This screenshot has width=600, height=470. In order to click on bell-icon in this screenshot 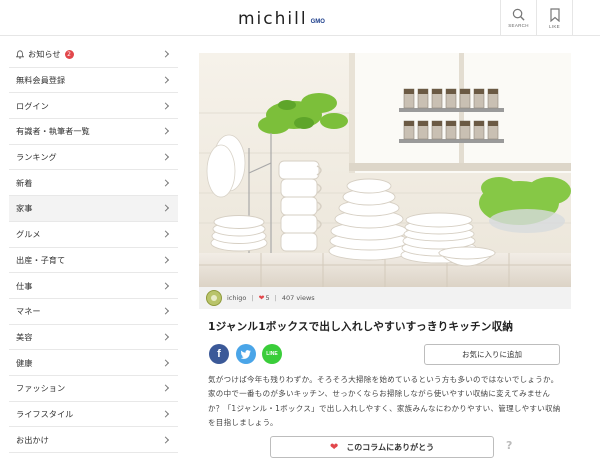, I will do `click(20, 54)`.